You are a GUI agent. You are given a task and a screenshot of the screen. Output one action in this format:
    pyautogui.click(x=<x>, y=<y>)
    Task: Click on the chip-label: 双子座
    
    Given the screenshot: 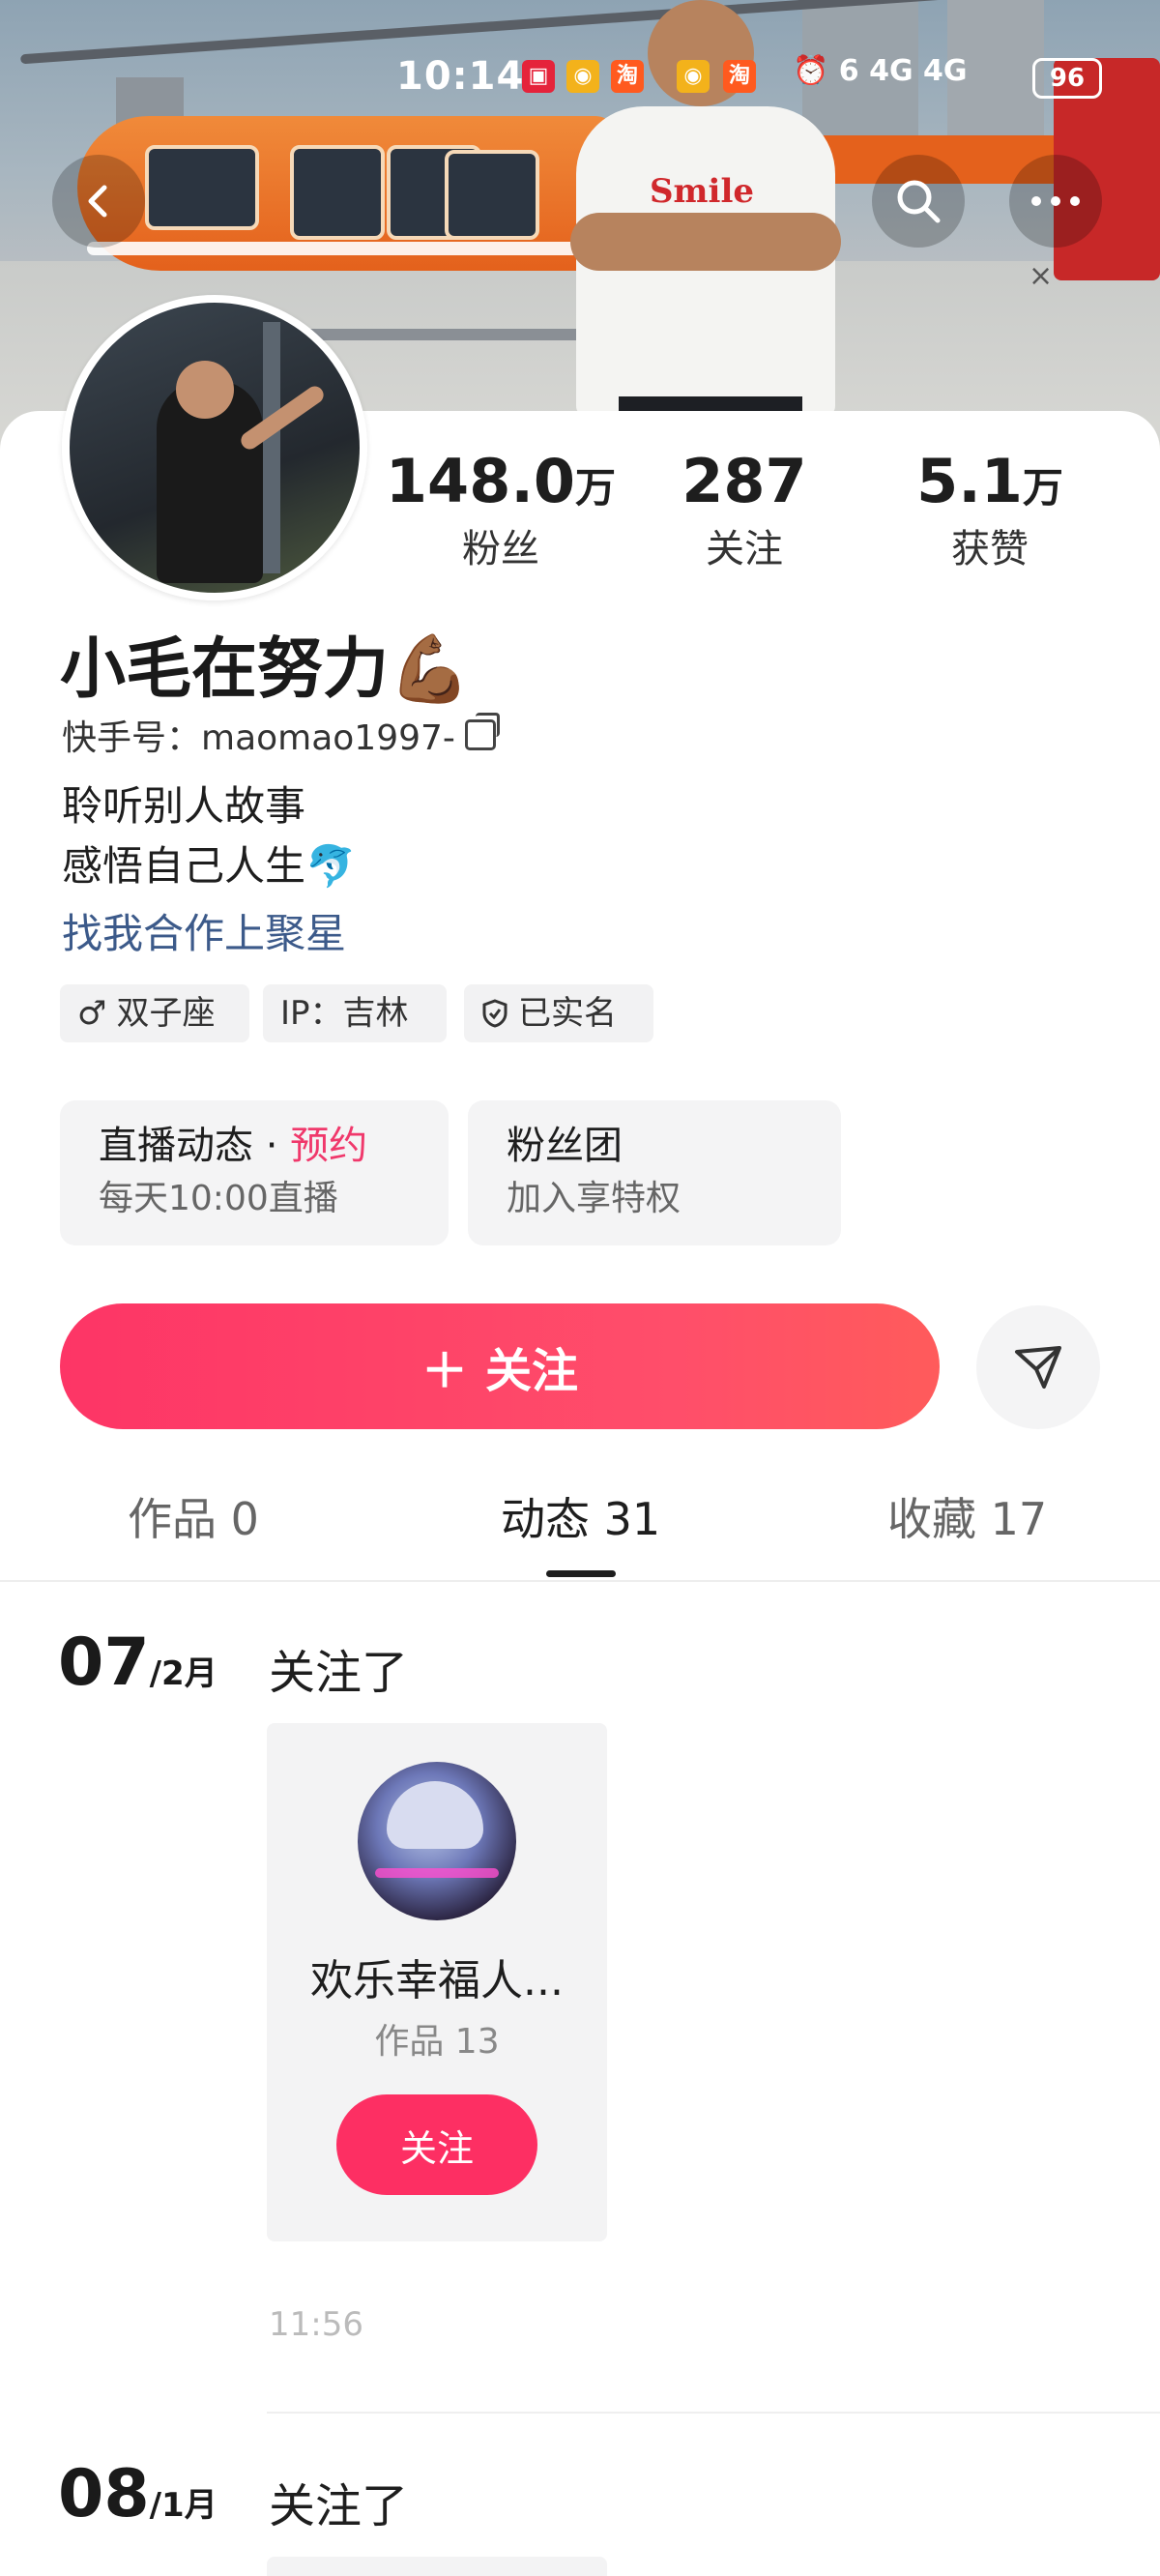 What is the action you would take?
    pyautogui.click(x=166, y=1013)
    